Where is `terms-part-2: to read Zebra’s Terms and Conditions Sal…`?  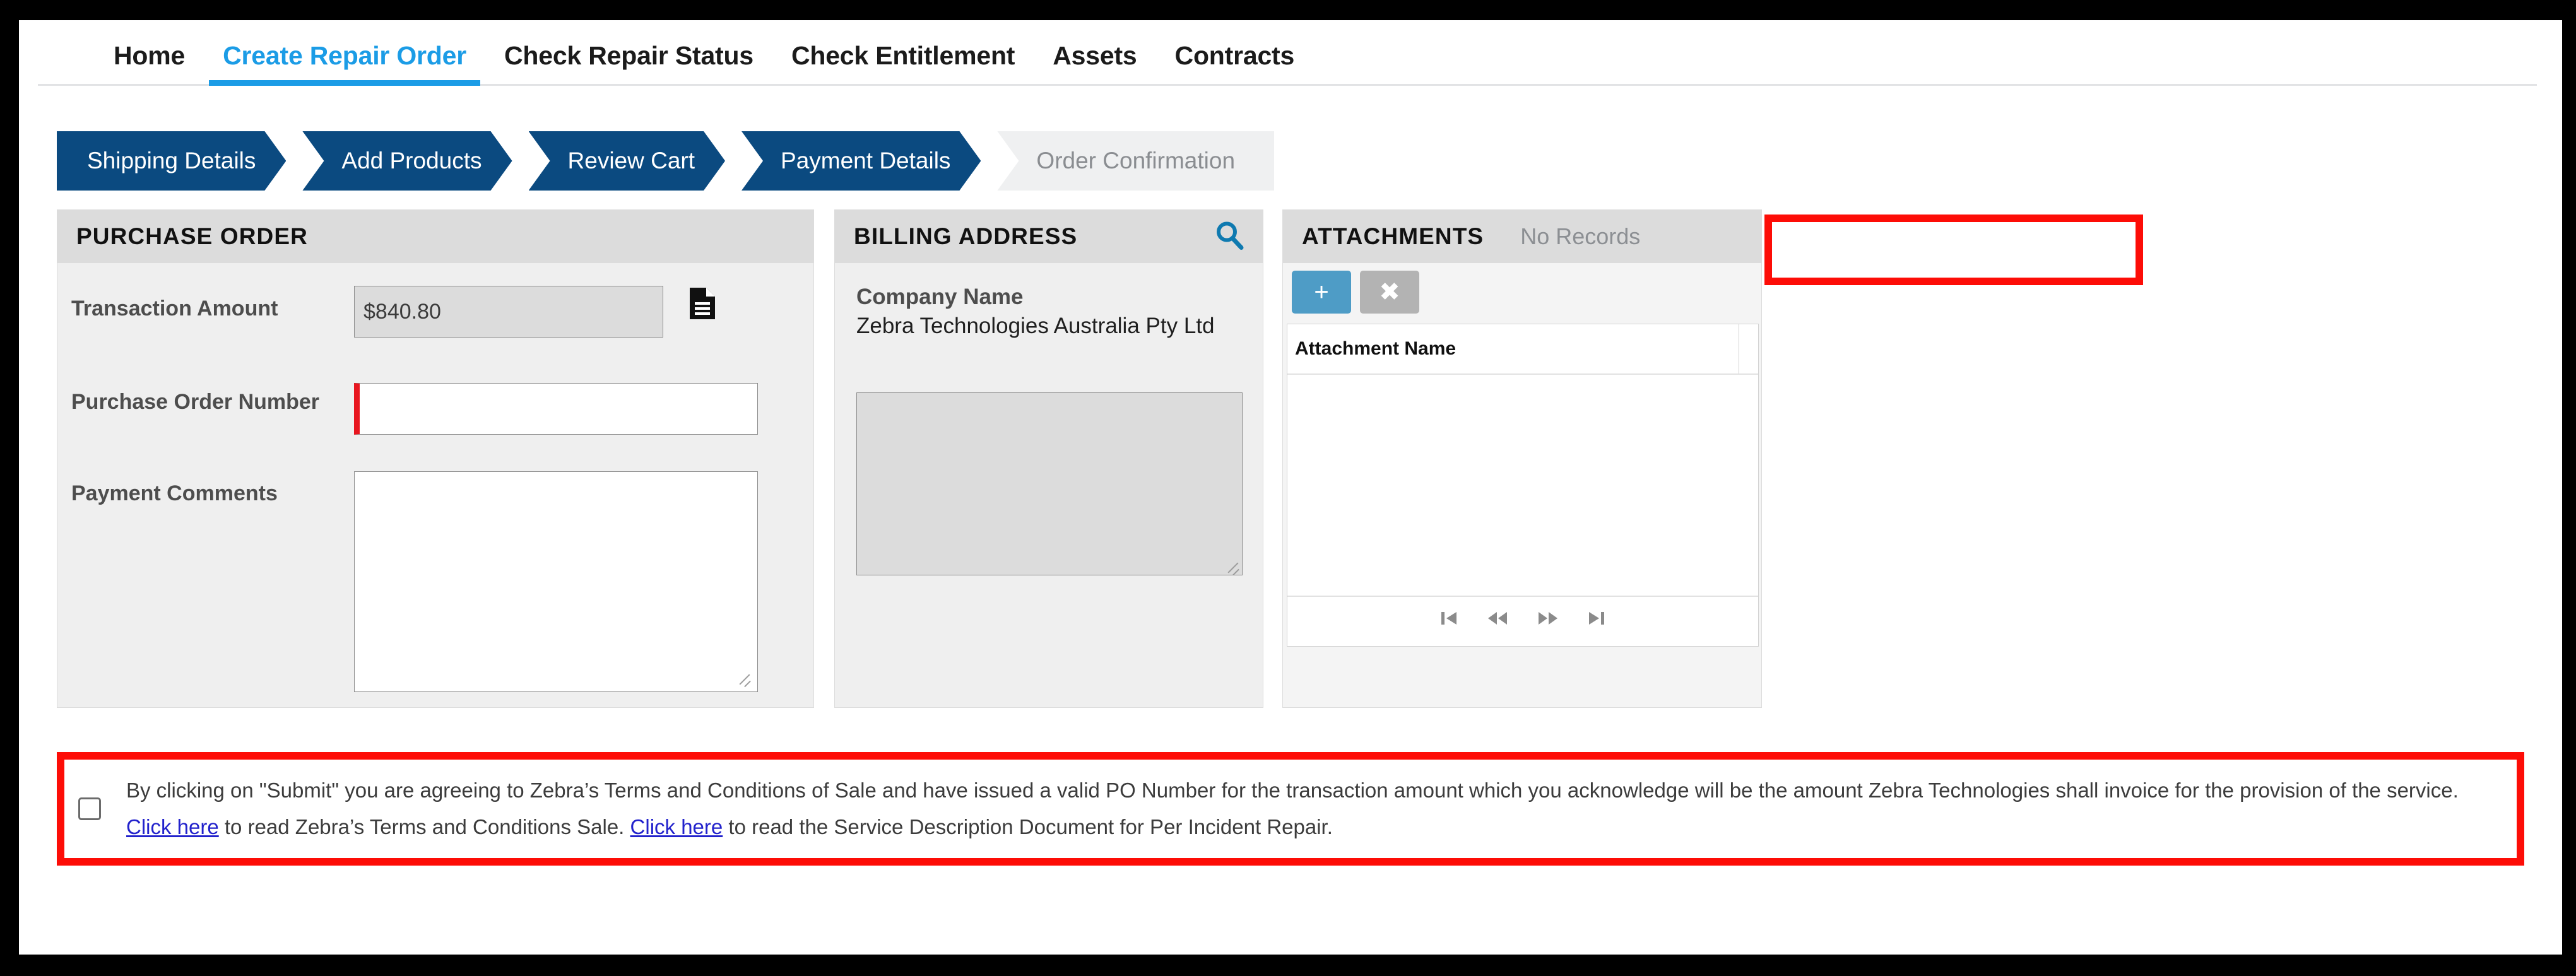 terms-part-2: to read Zebra’s Terms and Conditions Sal… is located at coordinates (424, 826).